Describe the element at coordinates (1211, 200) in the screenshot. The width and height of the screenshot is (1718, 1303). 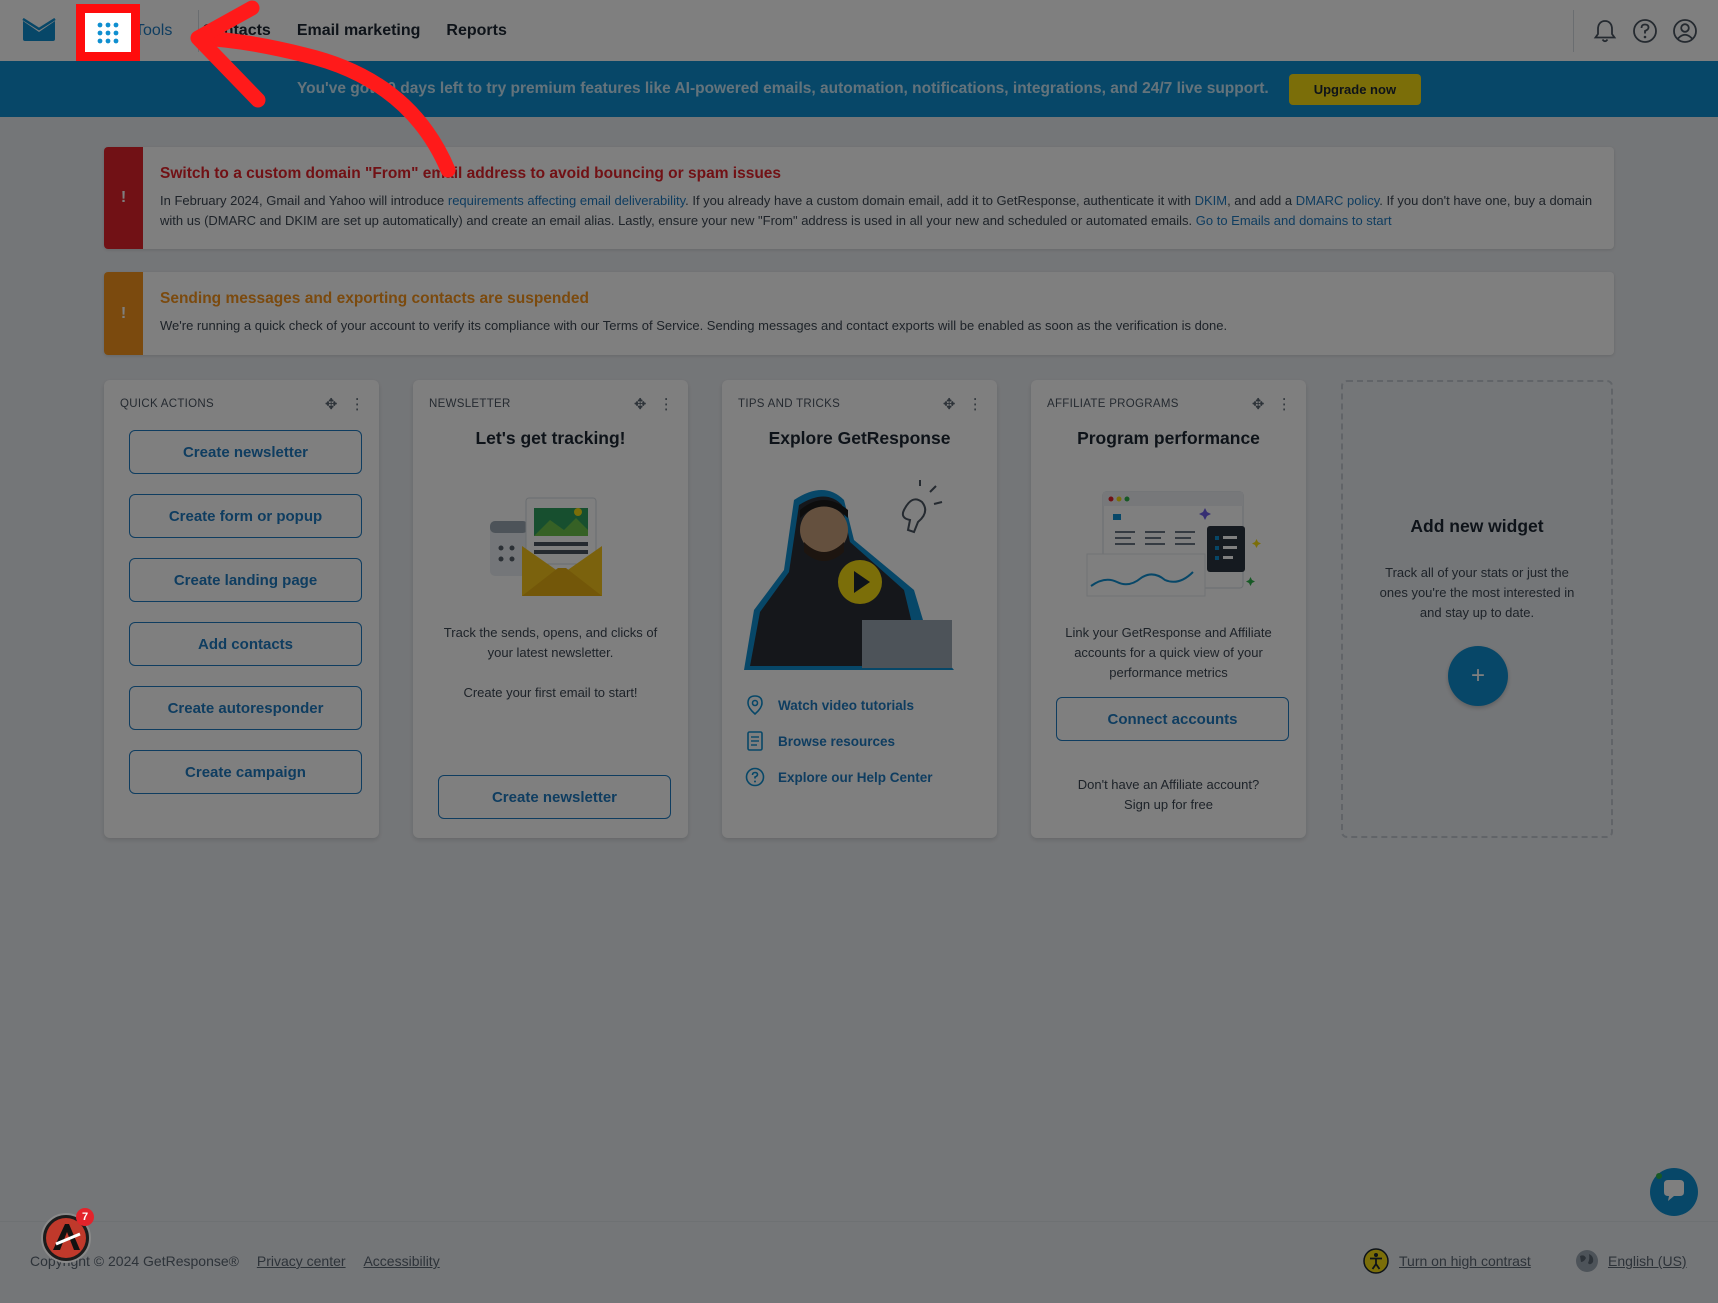
I see `dkim-link: DKIM` at that location.